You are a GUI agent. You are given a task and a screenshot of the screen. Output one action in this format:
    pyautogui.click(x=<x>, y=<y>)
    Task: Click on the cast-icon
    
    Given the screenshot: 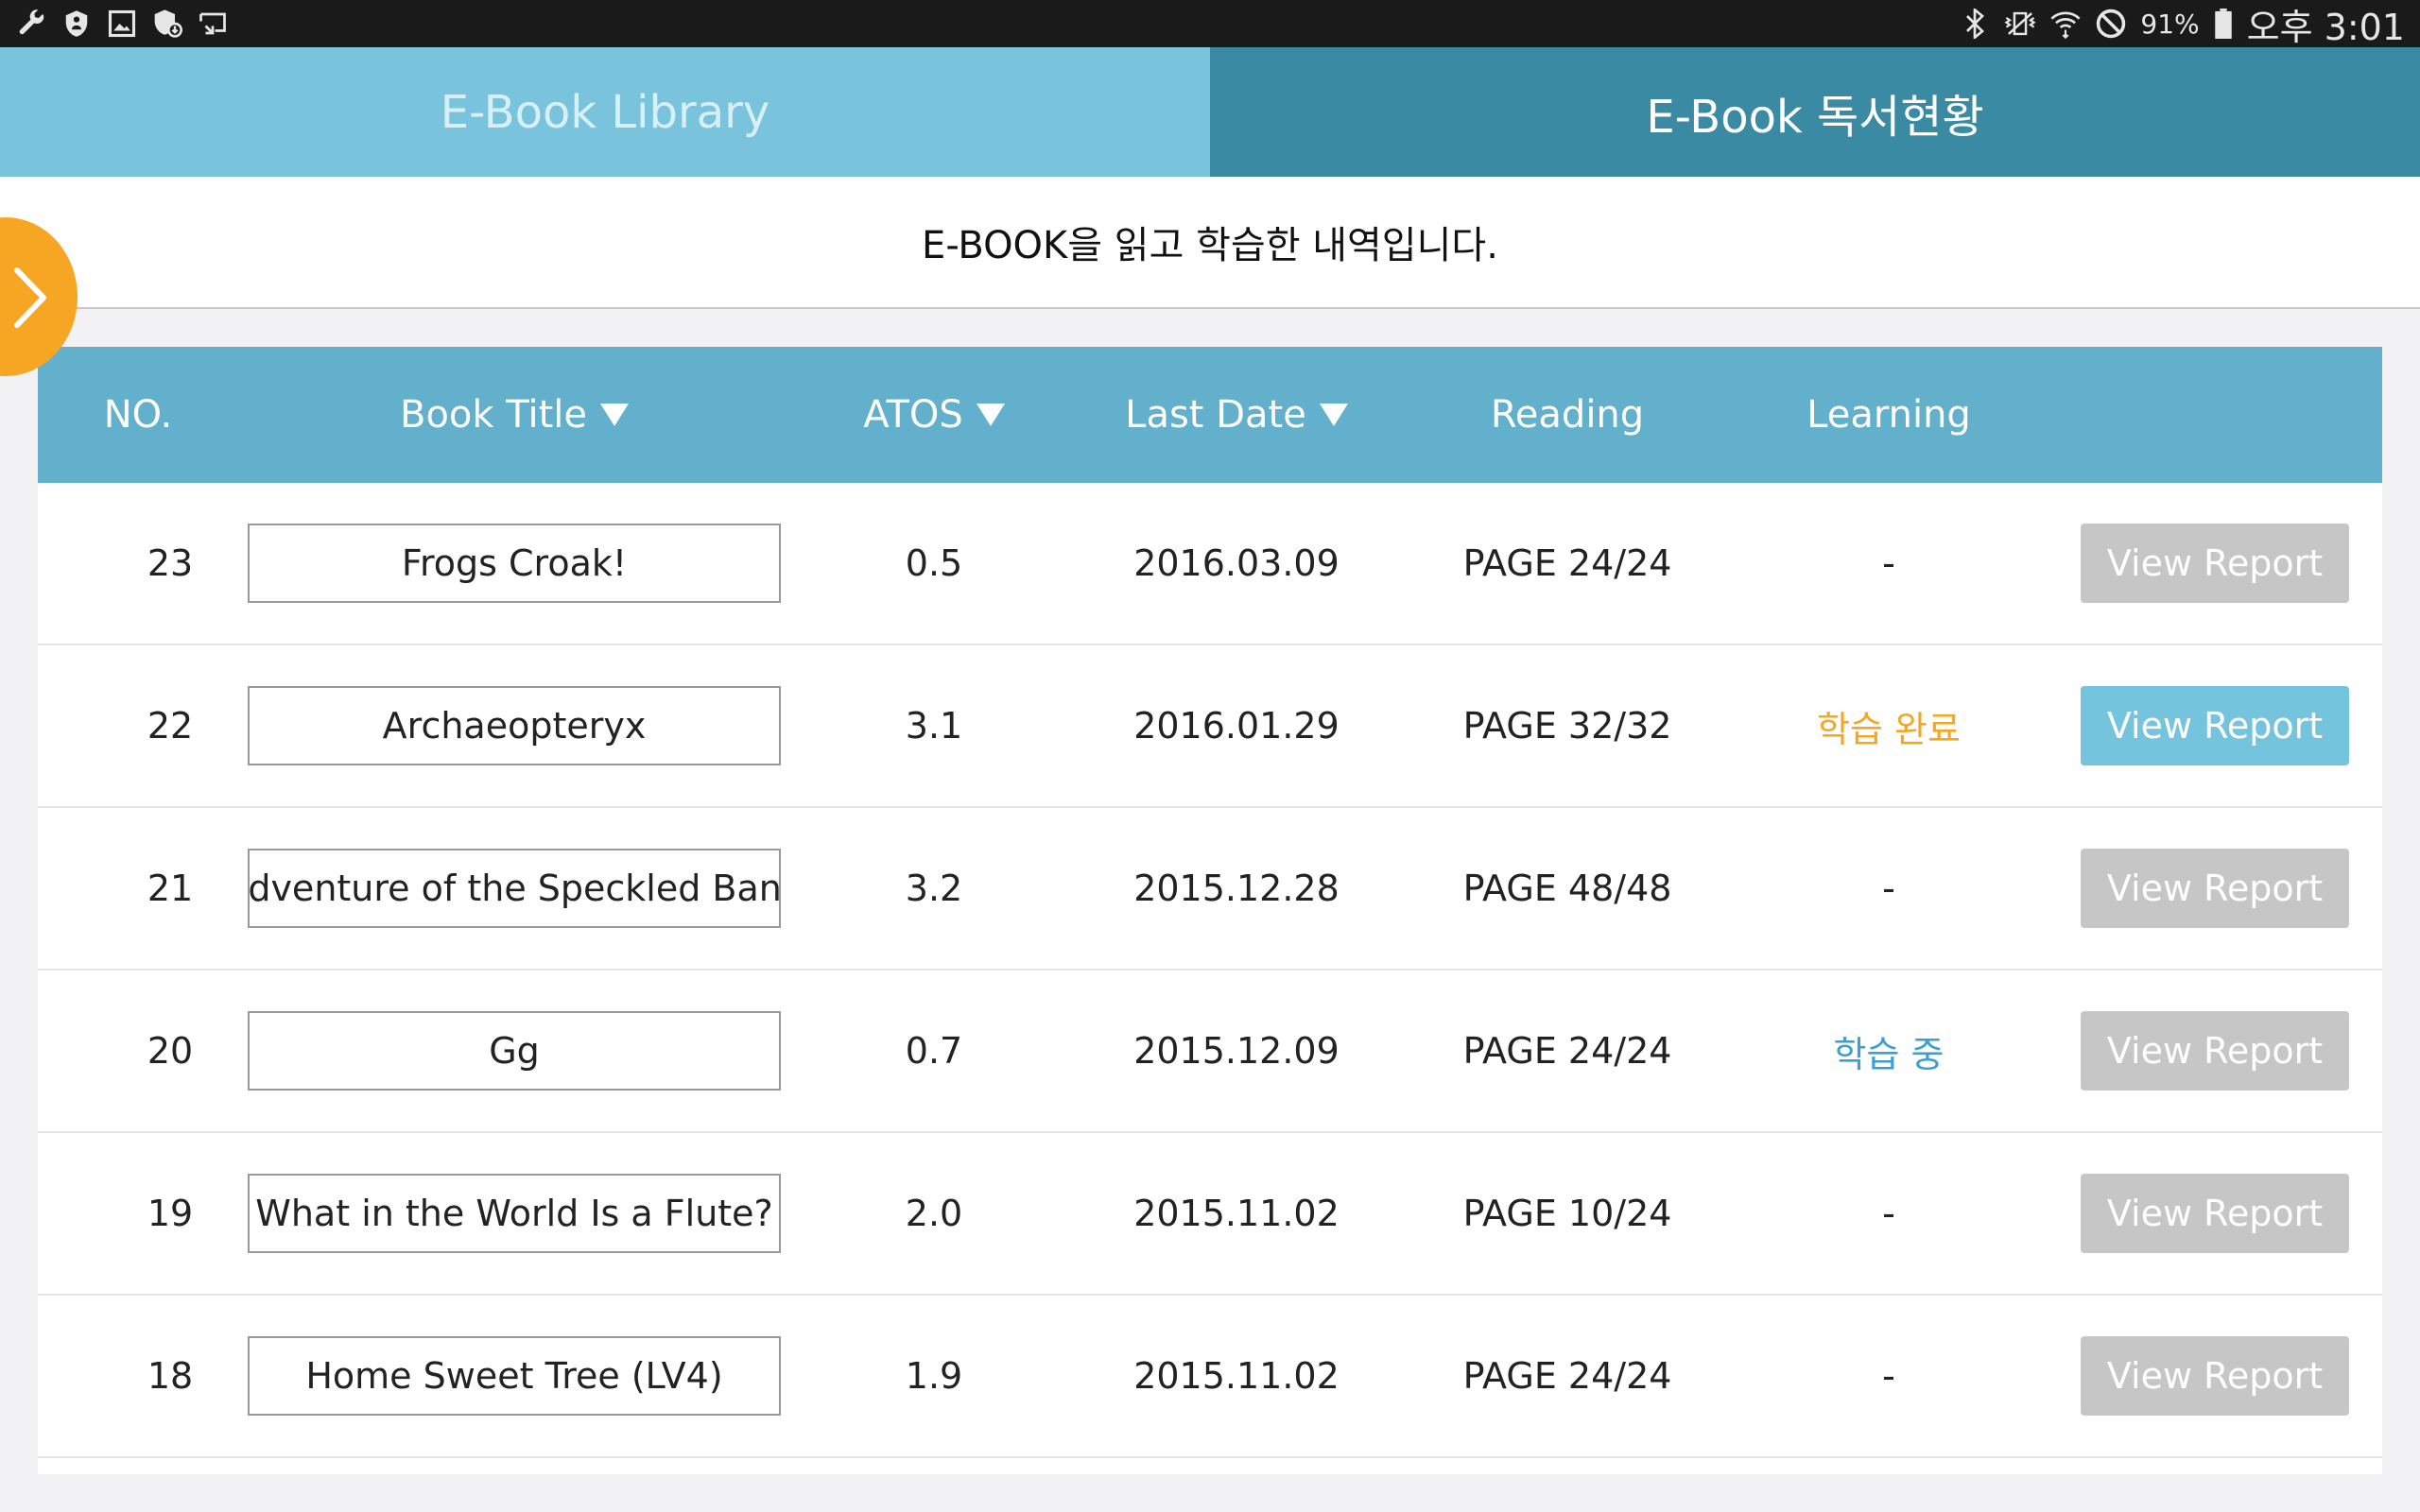 What is the action you would take?
    pyautogui.click(x=213, y=24)
    